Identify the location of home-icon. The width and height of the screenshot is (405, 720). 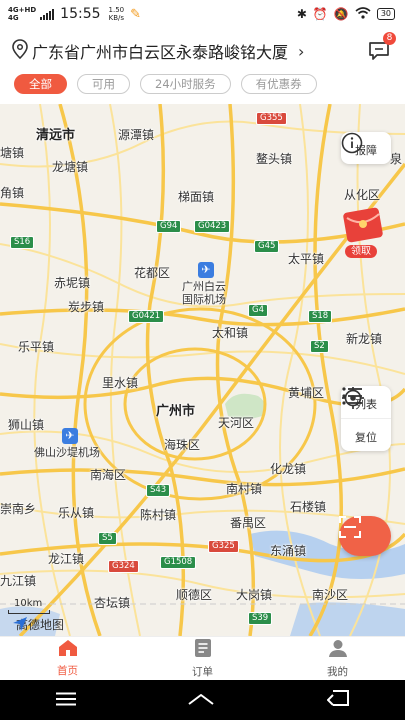
(68, 649).